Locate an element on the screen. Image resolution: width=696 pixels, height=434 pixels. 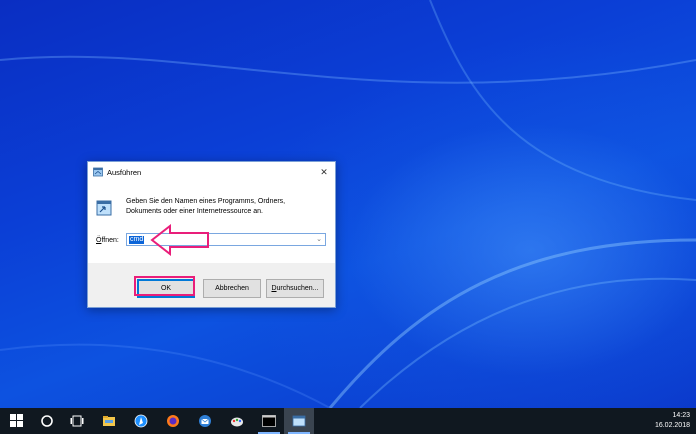
pink-arrow-icon is located at coordinates (179, 240).